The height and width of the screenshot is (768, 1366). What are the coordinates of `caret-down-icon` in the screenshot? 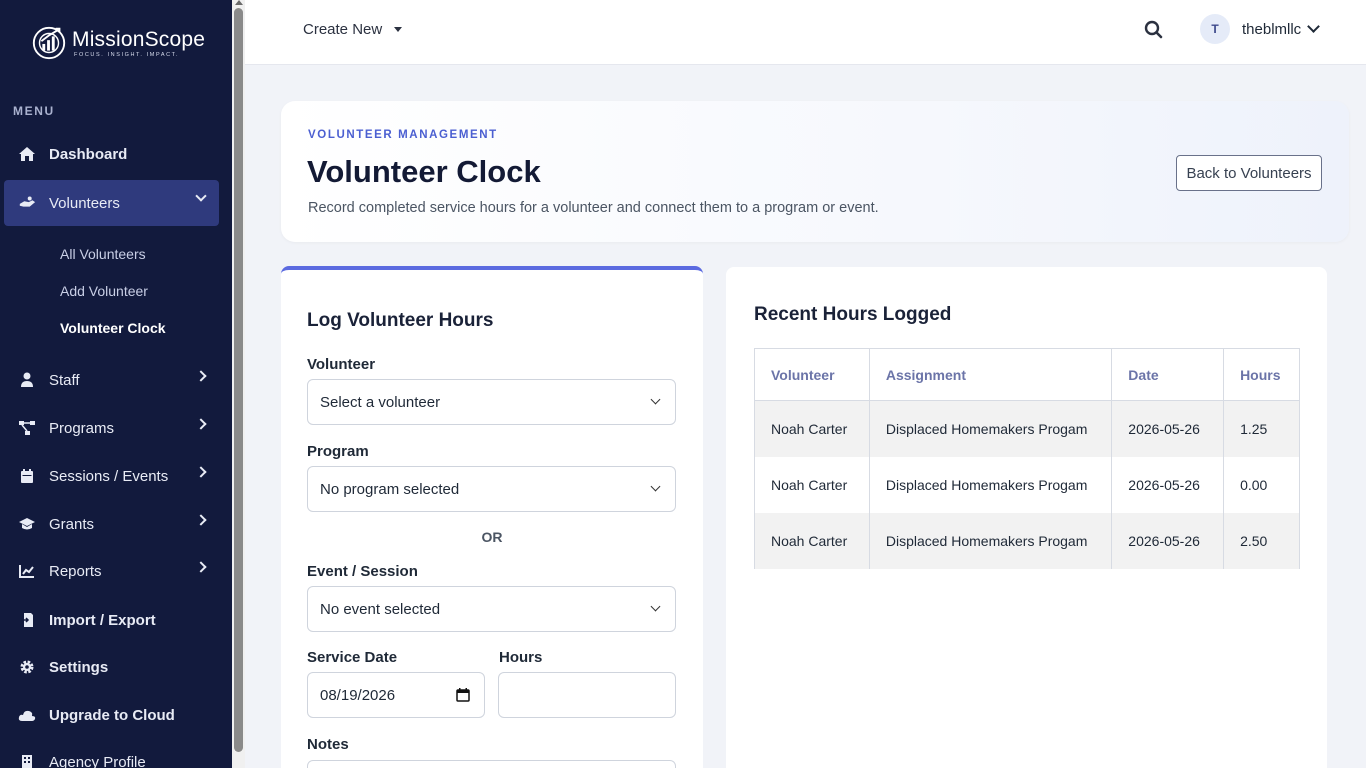 It's located at (398, 29).